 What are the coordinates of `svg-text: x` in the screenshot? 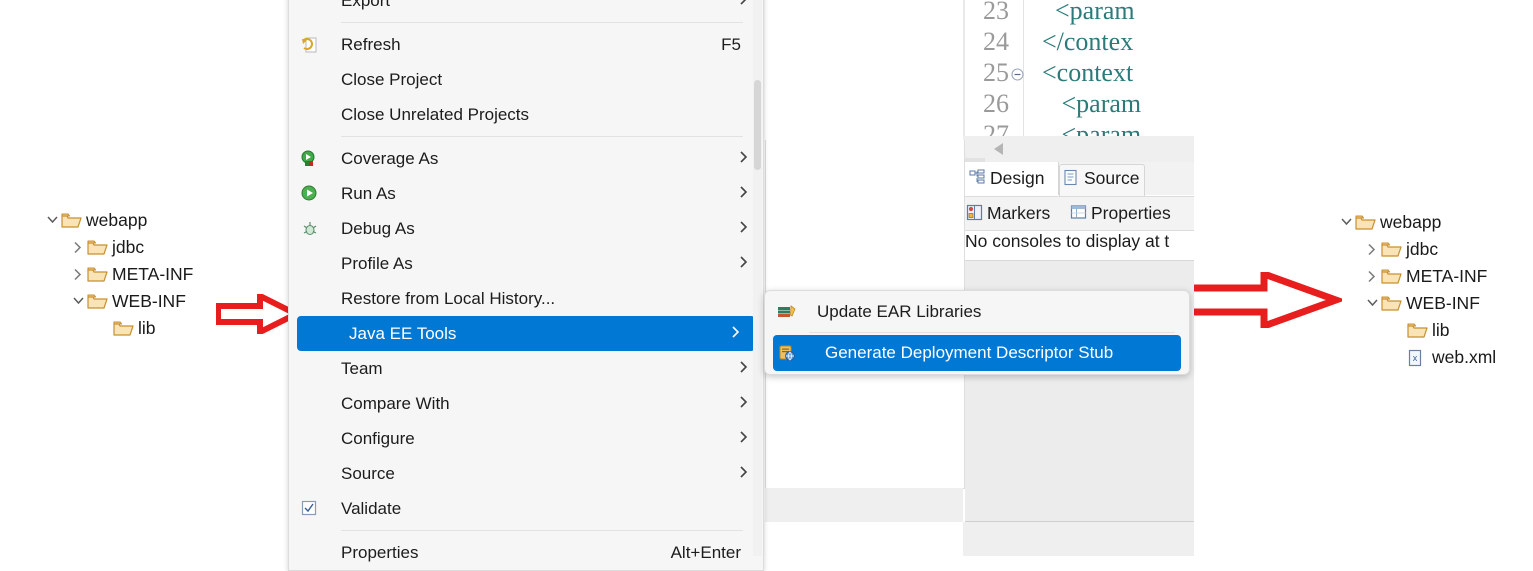 It's located at (1415, 358).